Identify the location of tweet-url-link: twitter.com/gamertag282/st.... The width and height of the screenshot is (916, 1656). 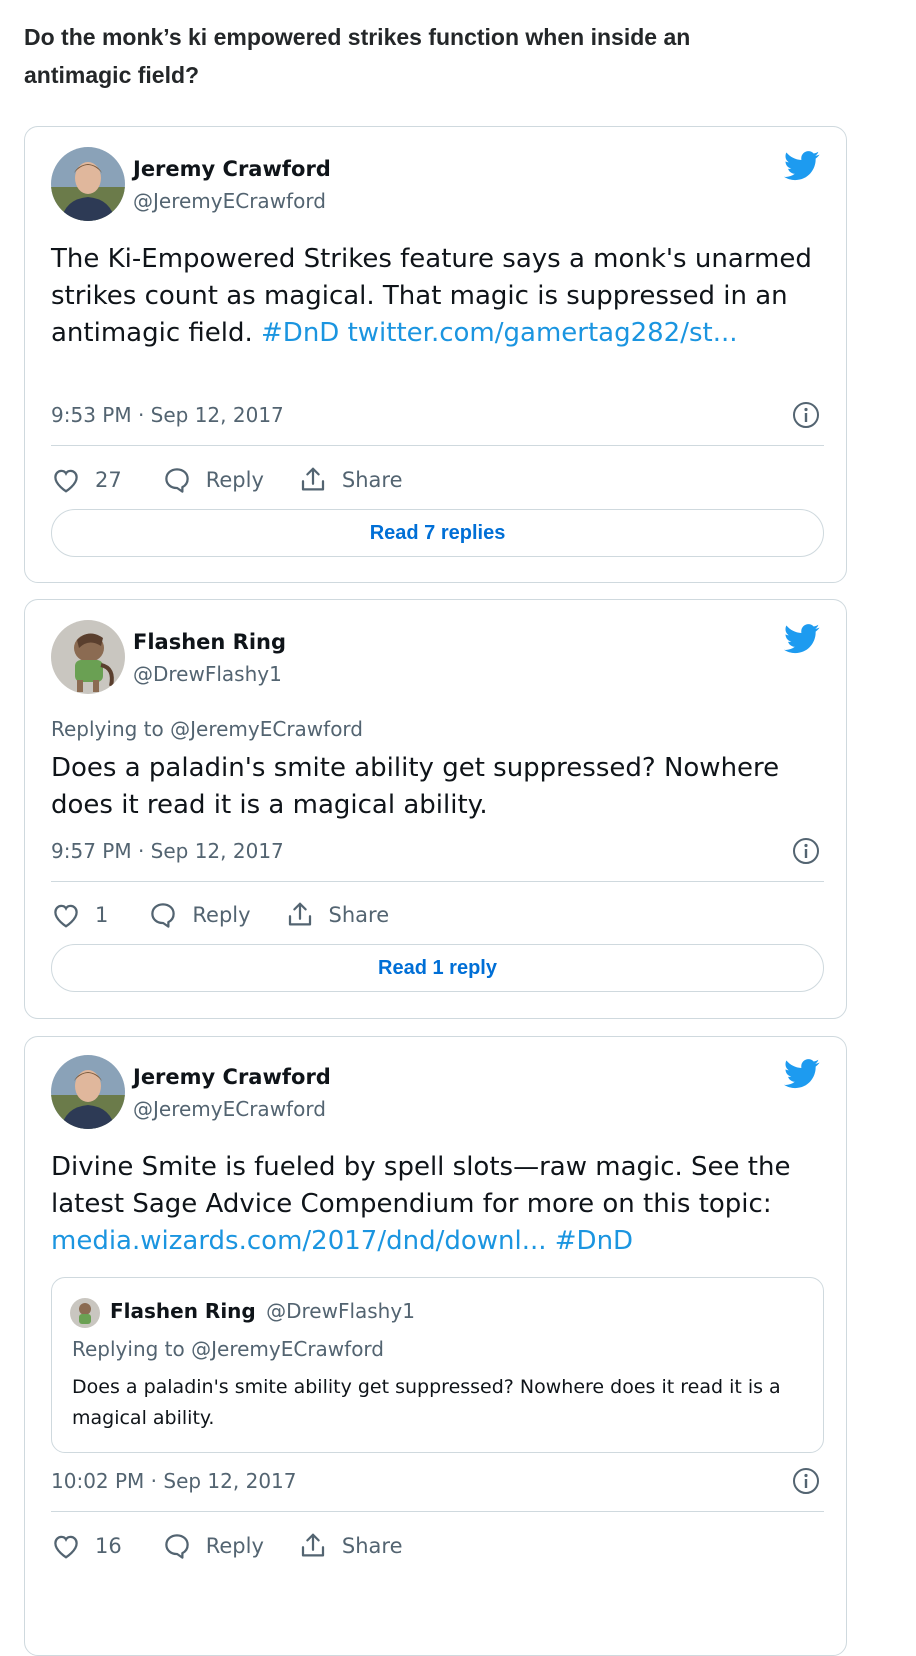
(543, 333).